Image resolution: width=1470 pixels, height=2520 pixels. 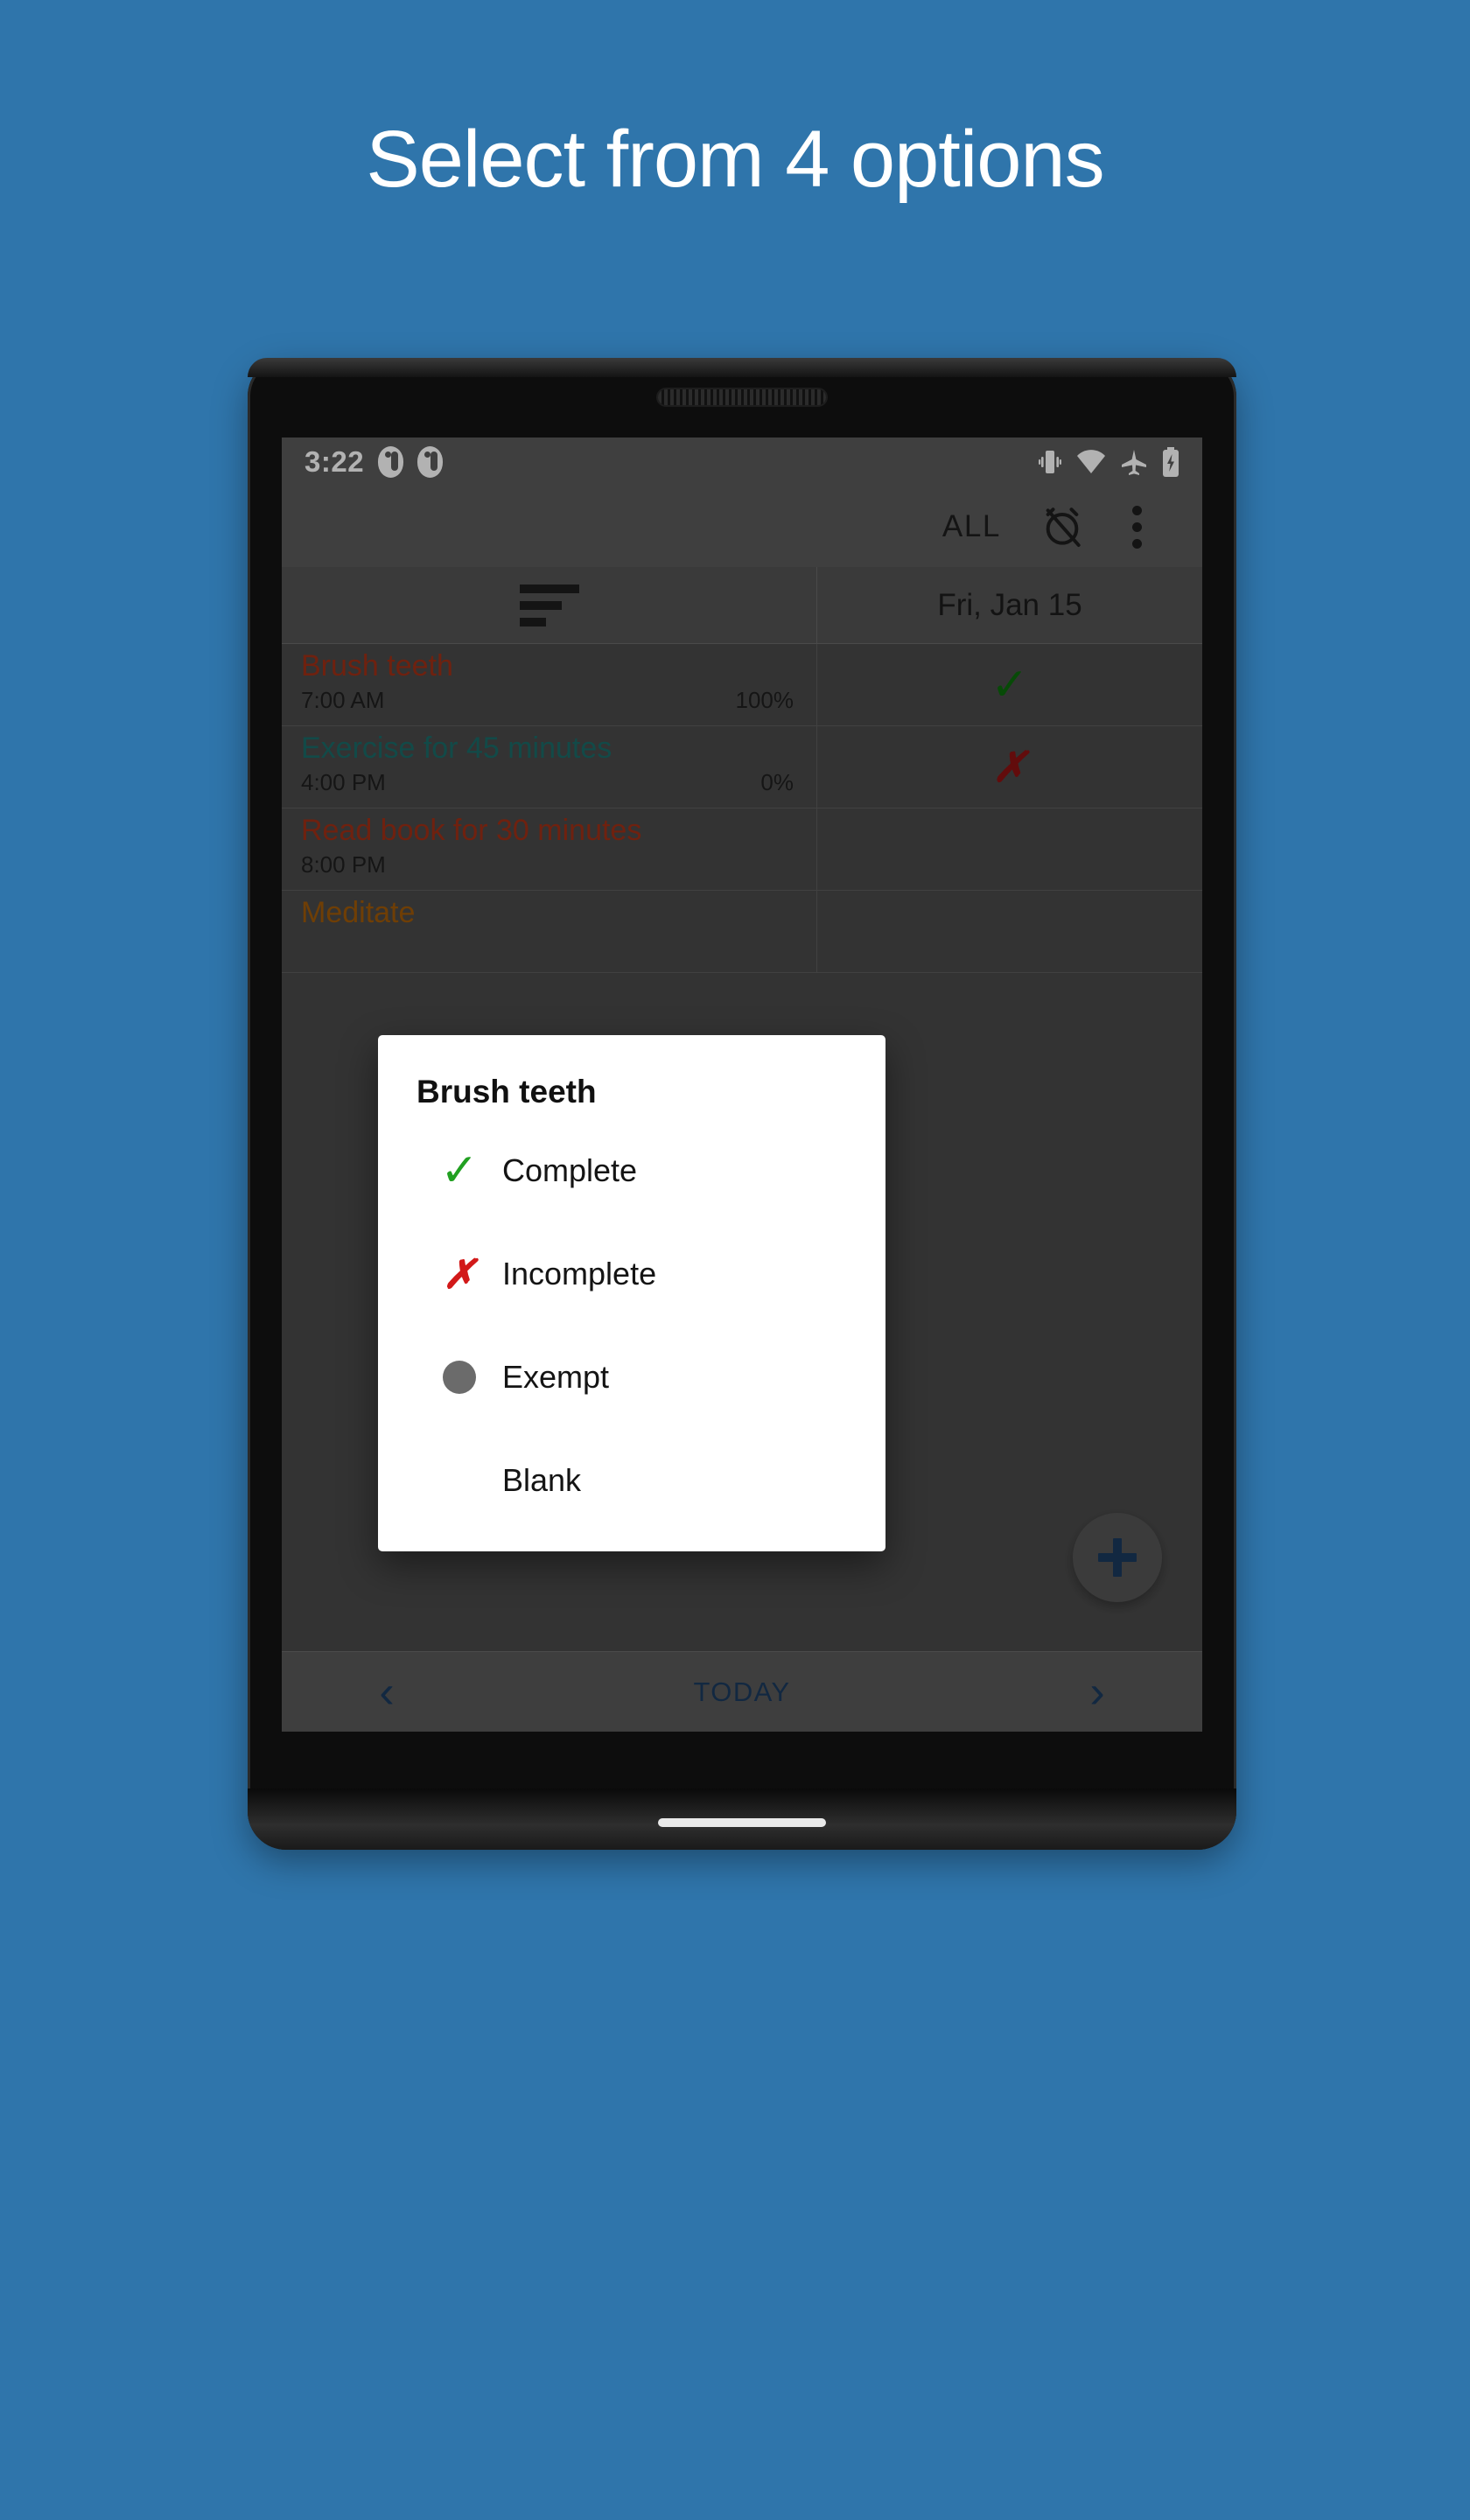 I want to click on page-title: Select from 4 options, so click(x=735, y=159).